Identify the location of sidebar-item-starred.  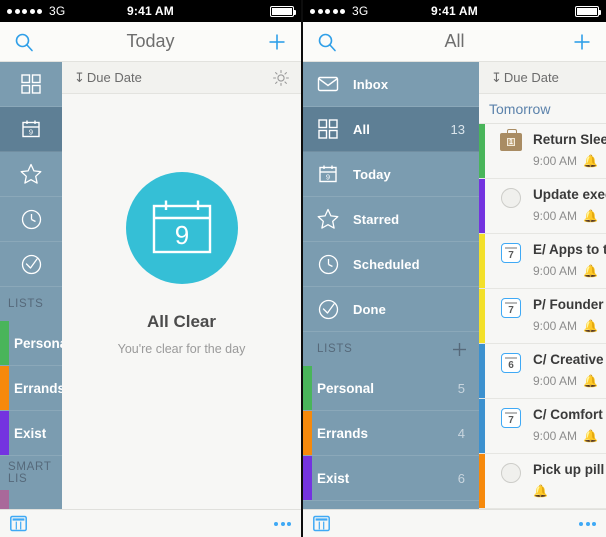
(31, 174).